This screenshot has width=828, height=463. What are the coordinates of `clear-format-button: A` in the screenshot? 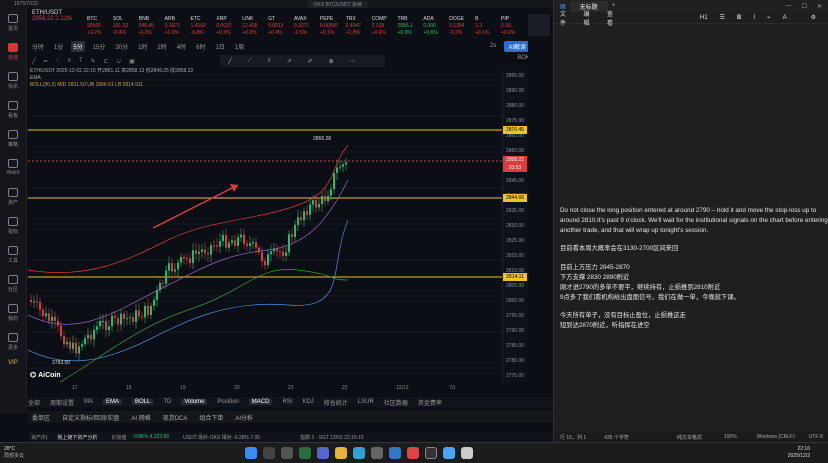 It's located at (785, 18).